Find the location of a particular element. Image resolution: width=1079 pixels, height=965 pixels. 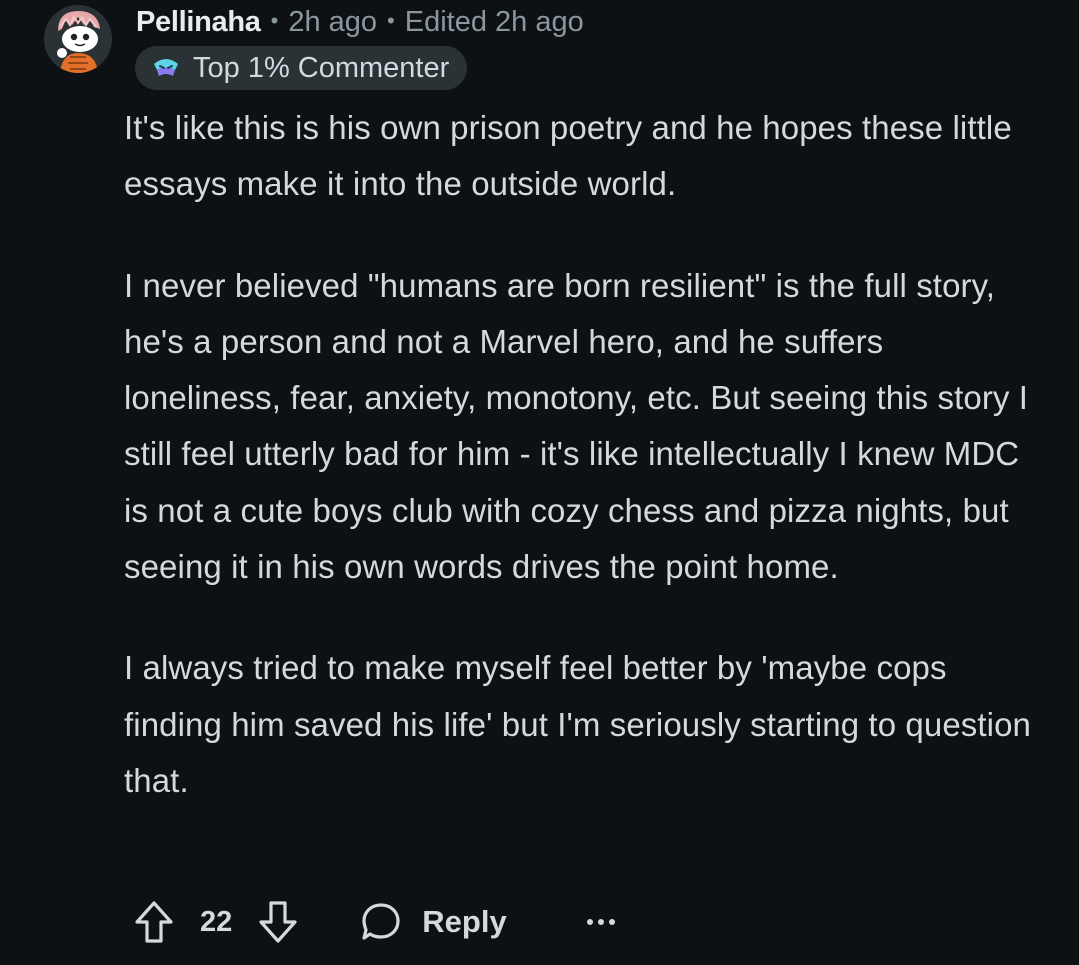

upvote-icon is located at coordinates (154, 922).